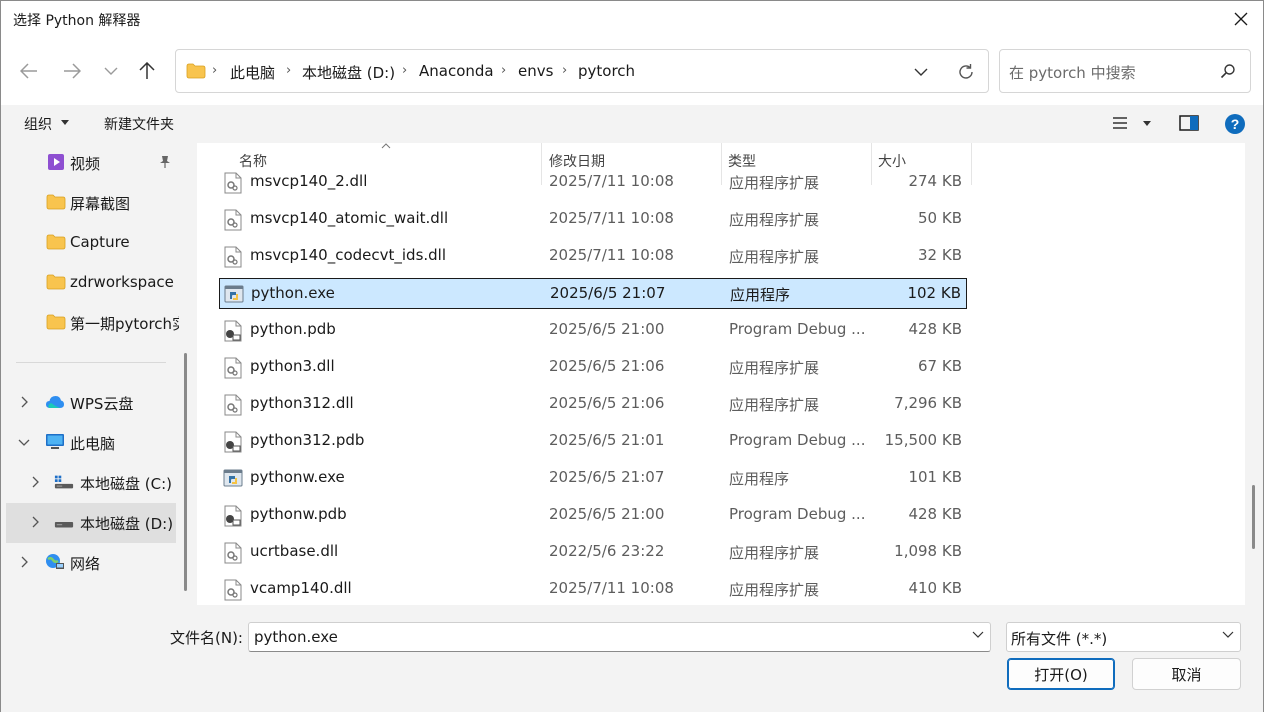 Image resolution: width=1264 pixels, height=712 pixels. What do you see at coordinates (606, 71) in the screenshot?
I see `breadcrumb-pytorch: pytorch` at bounding box center [606, 71].